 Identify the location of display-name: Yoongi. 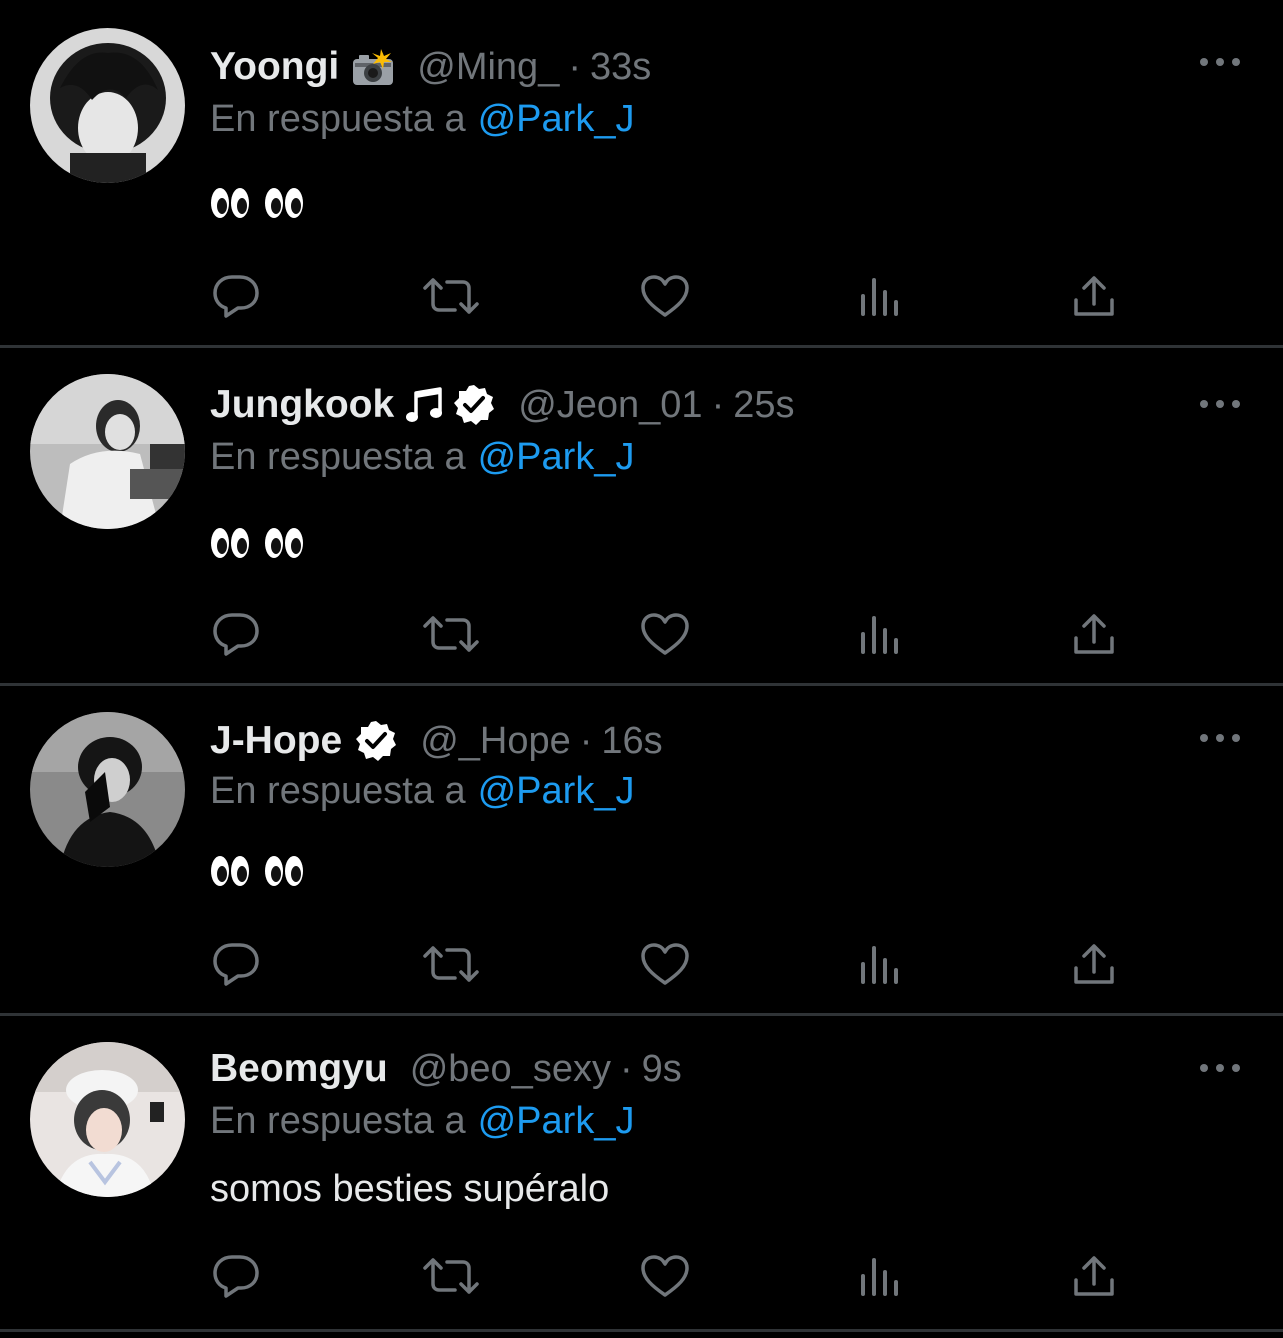
(274, 67).